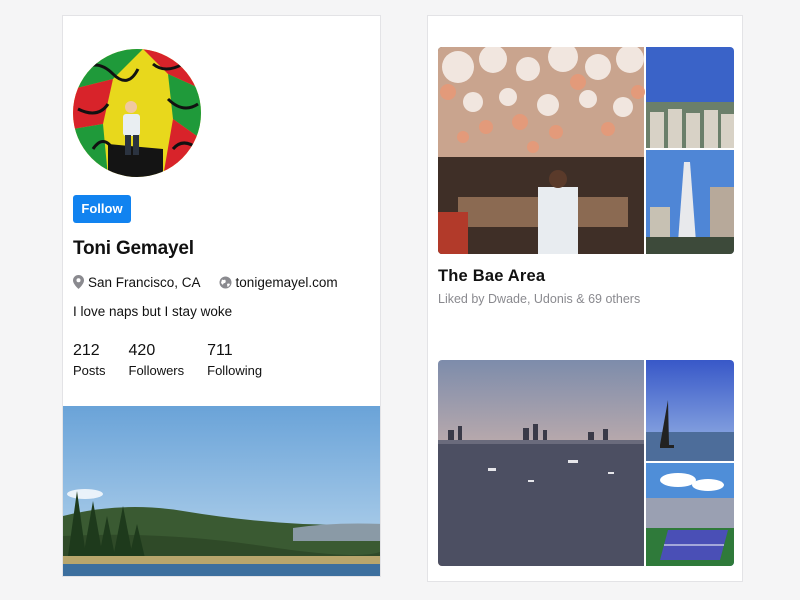  I want to click on stat-label: Following, so click(235, 370).